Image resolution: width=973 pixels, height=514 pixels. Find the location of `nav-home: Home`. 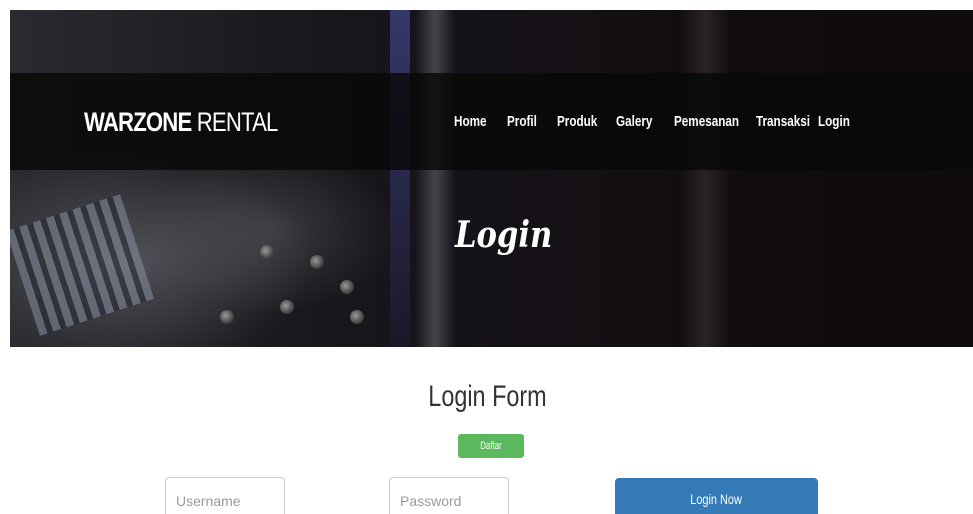

nav-home: Home is located at coordinates (470, 121).